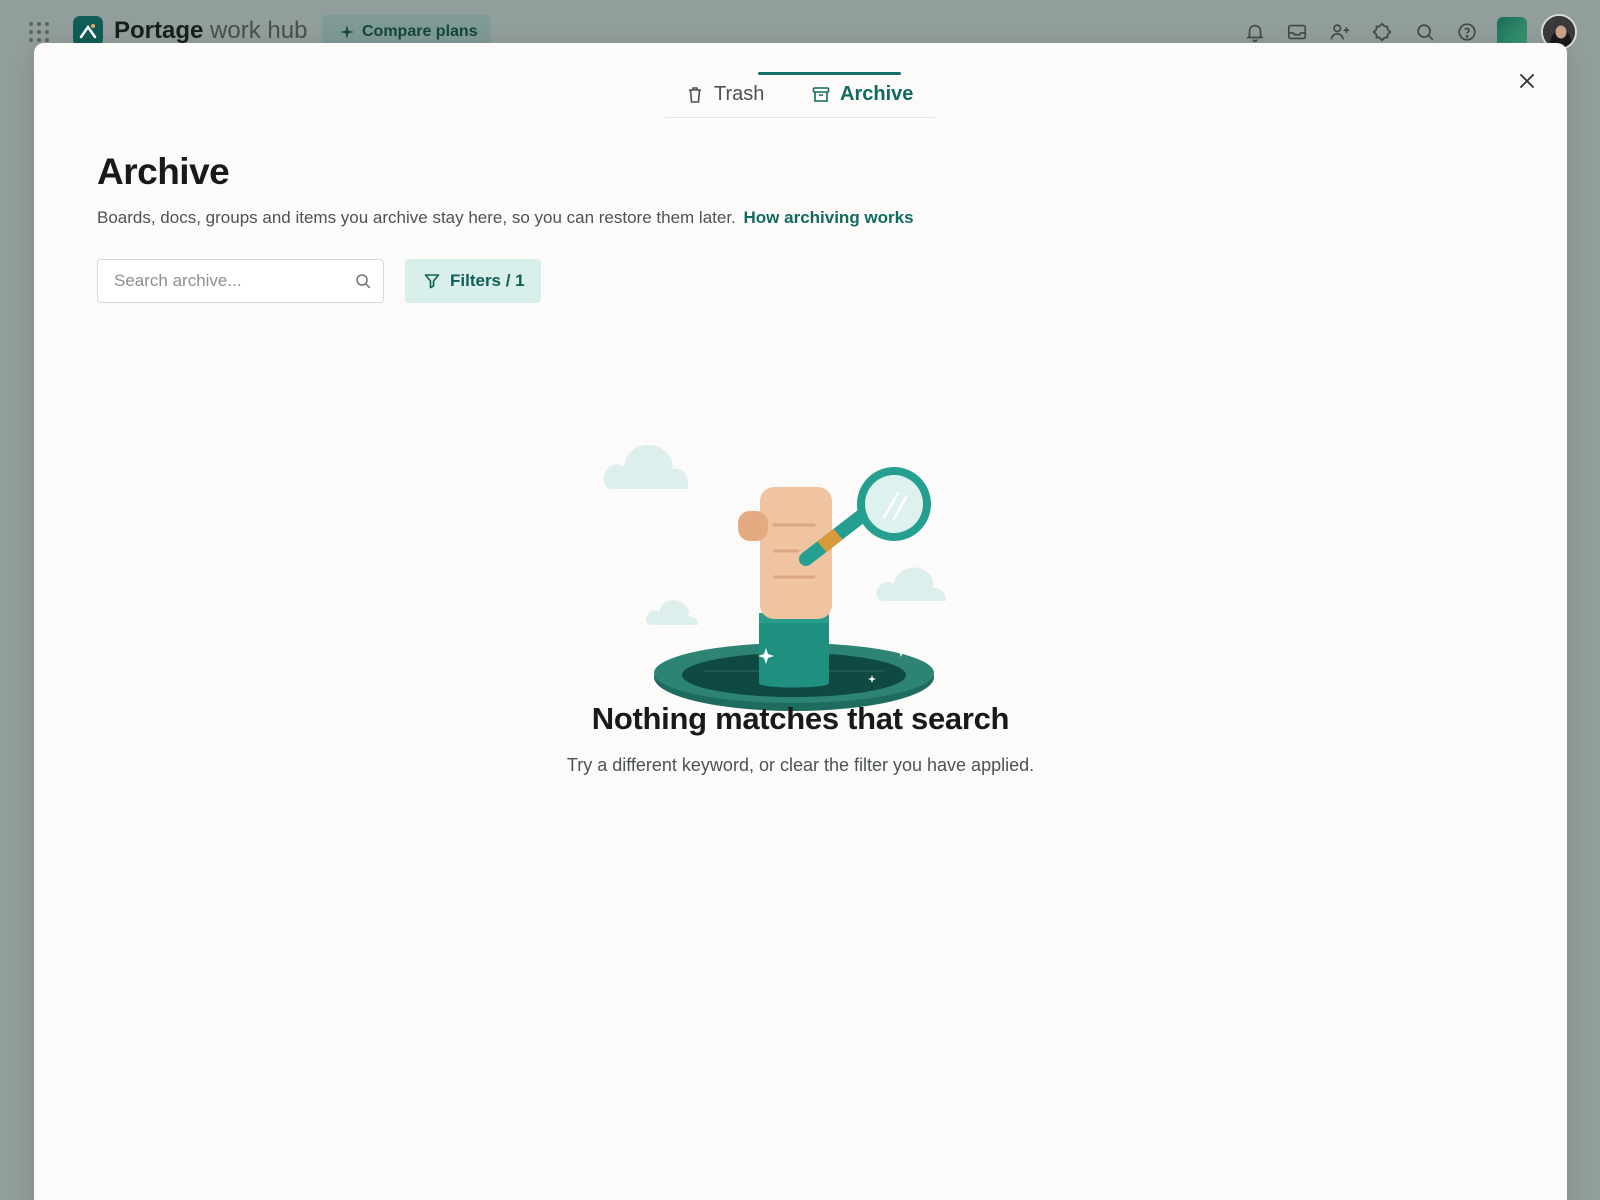  What do you see at coordinates (223, 281) in the screenshot?
I see `search-archive-input` at bounding box center [223, 281].